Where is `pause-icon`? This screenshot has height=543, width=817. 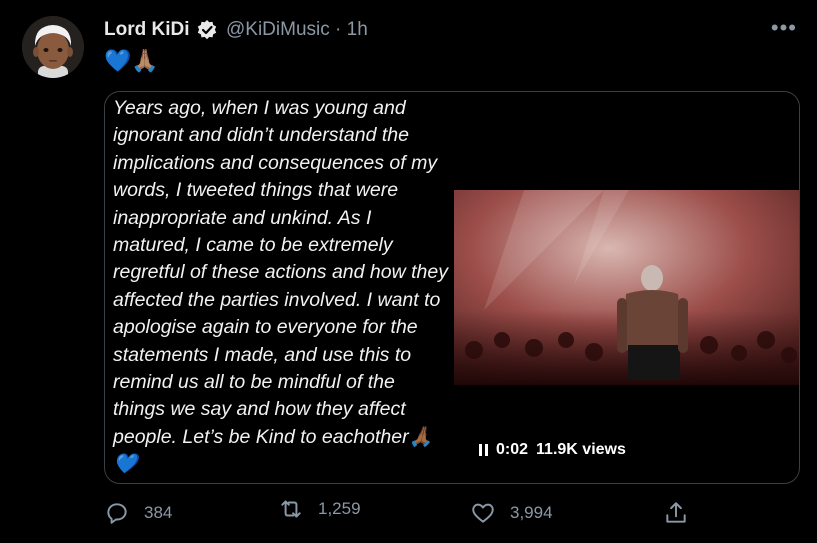
pause-icon is located at coordinates (483, 450).